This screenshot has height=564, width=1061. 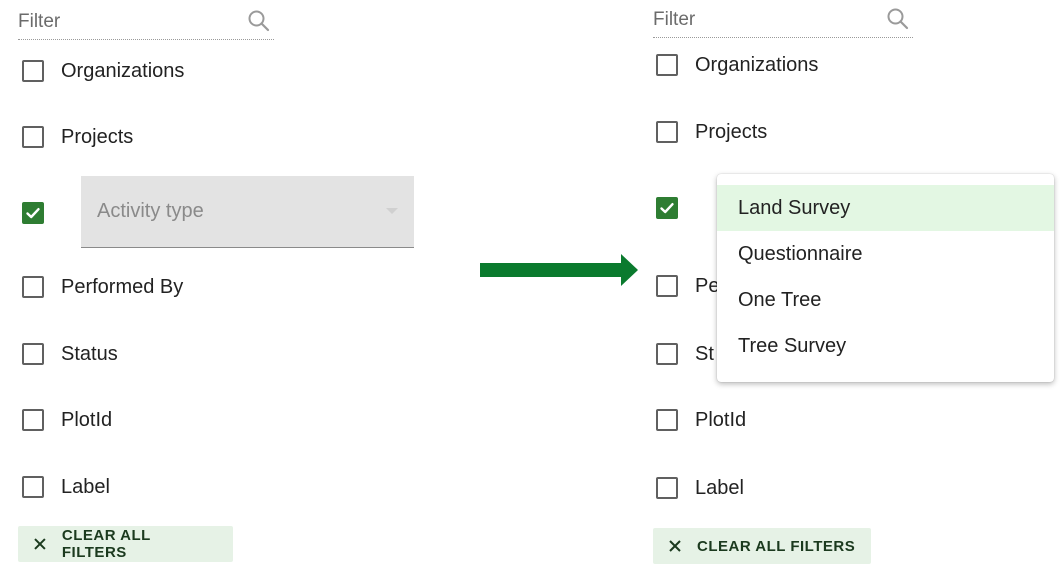 I want to click on arrow-right-icon, so click(x=559, y=270).